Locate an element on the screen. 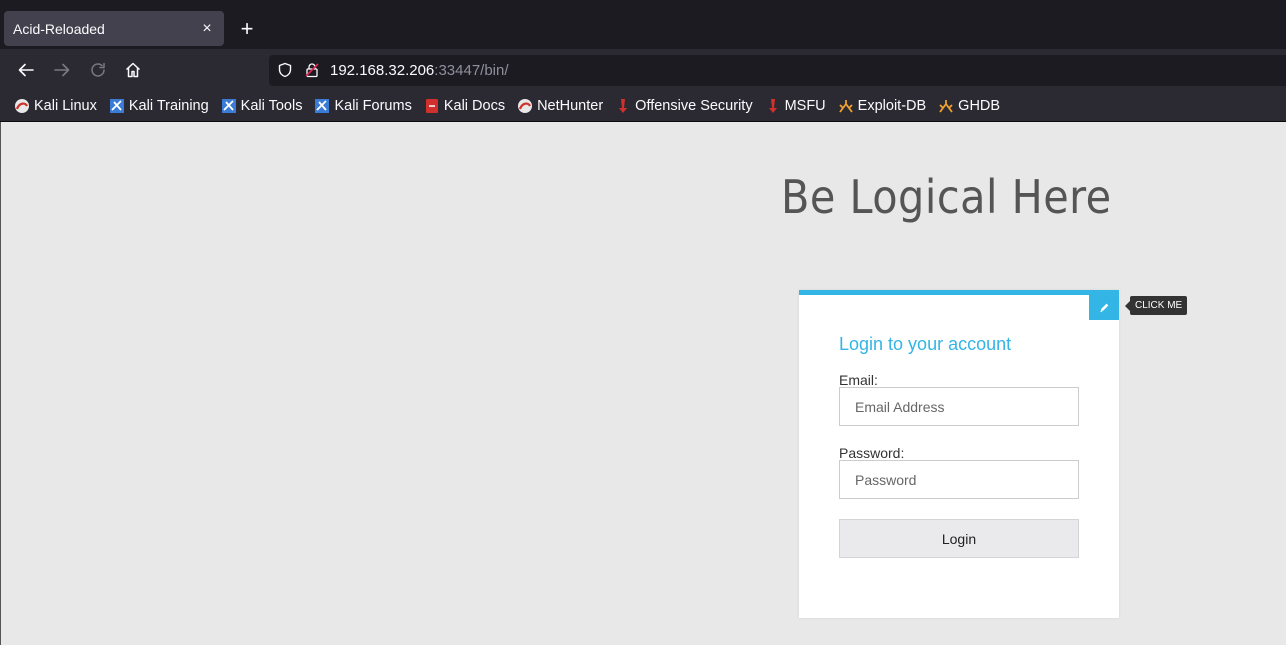  back-arrow-icon is located at coordinates (26, 70).